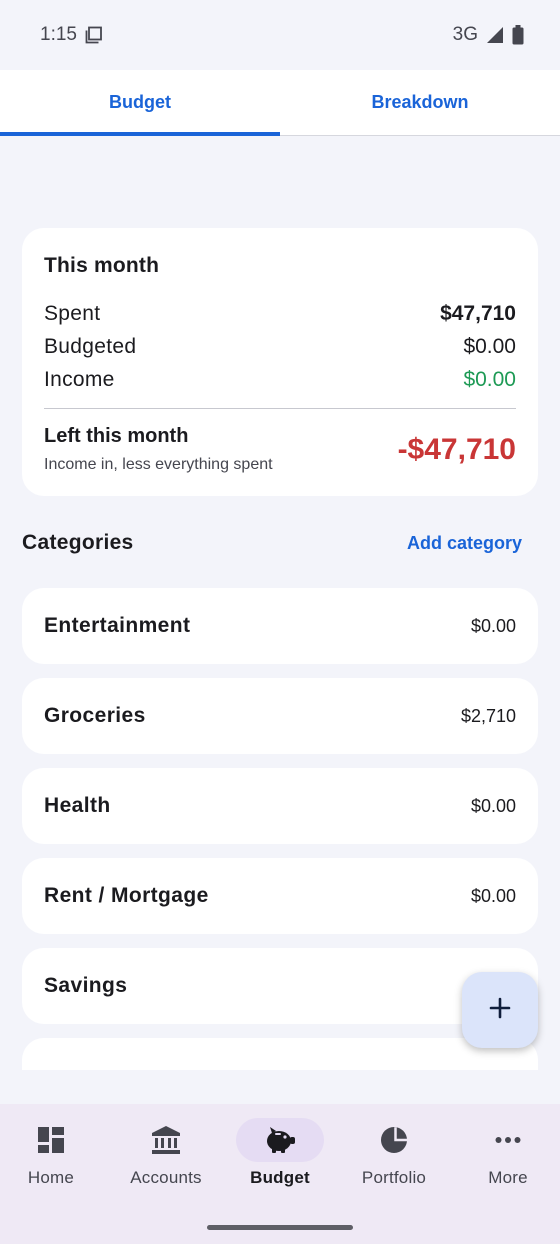  Describe the element at coordinates (280, 35) in the screenshot. I see `status-bar: 1:15 3G` at that location.